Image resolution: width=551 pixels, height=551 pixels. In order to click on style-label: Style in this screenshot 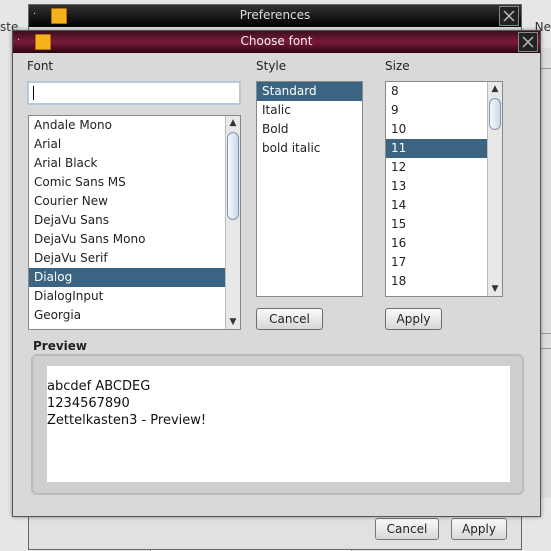, I will do `click(271, 66)`.